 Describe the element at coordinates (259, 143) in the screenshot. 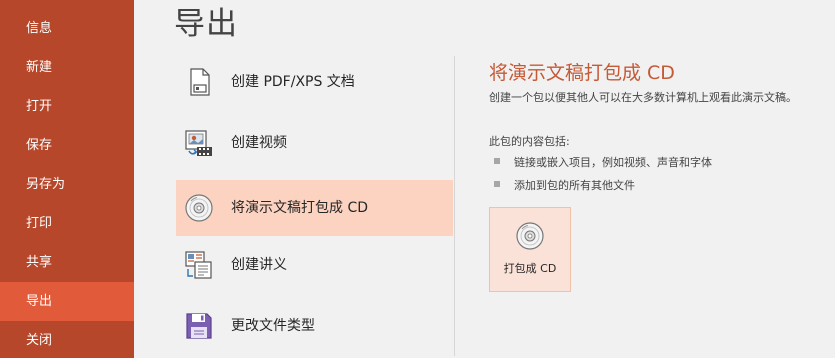

I see `option-label: 创建视频` at that location.